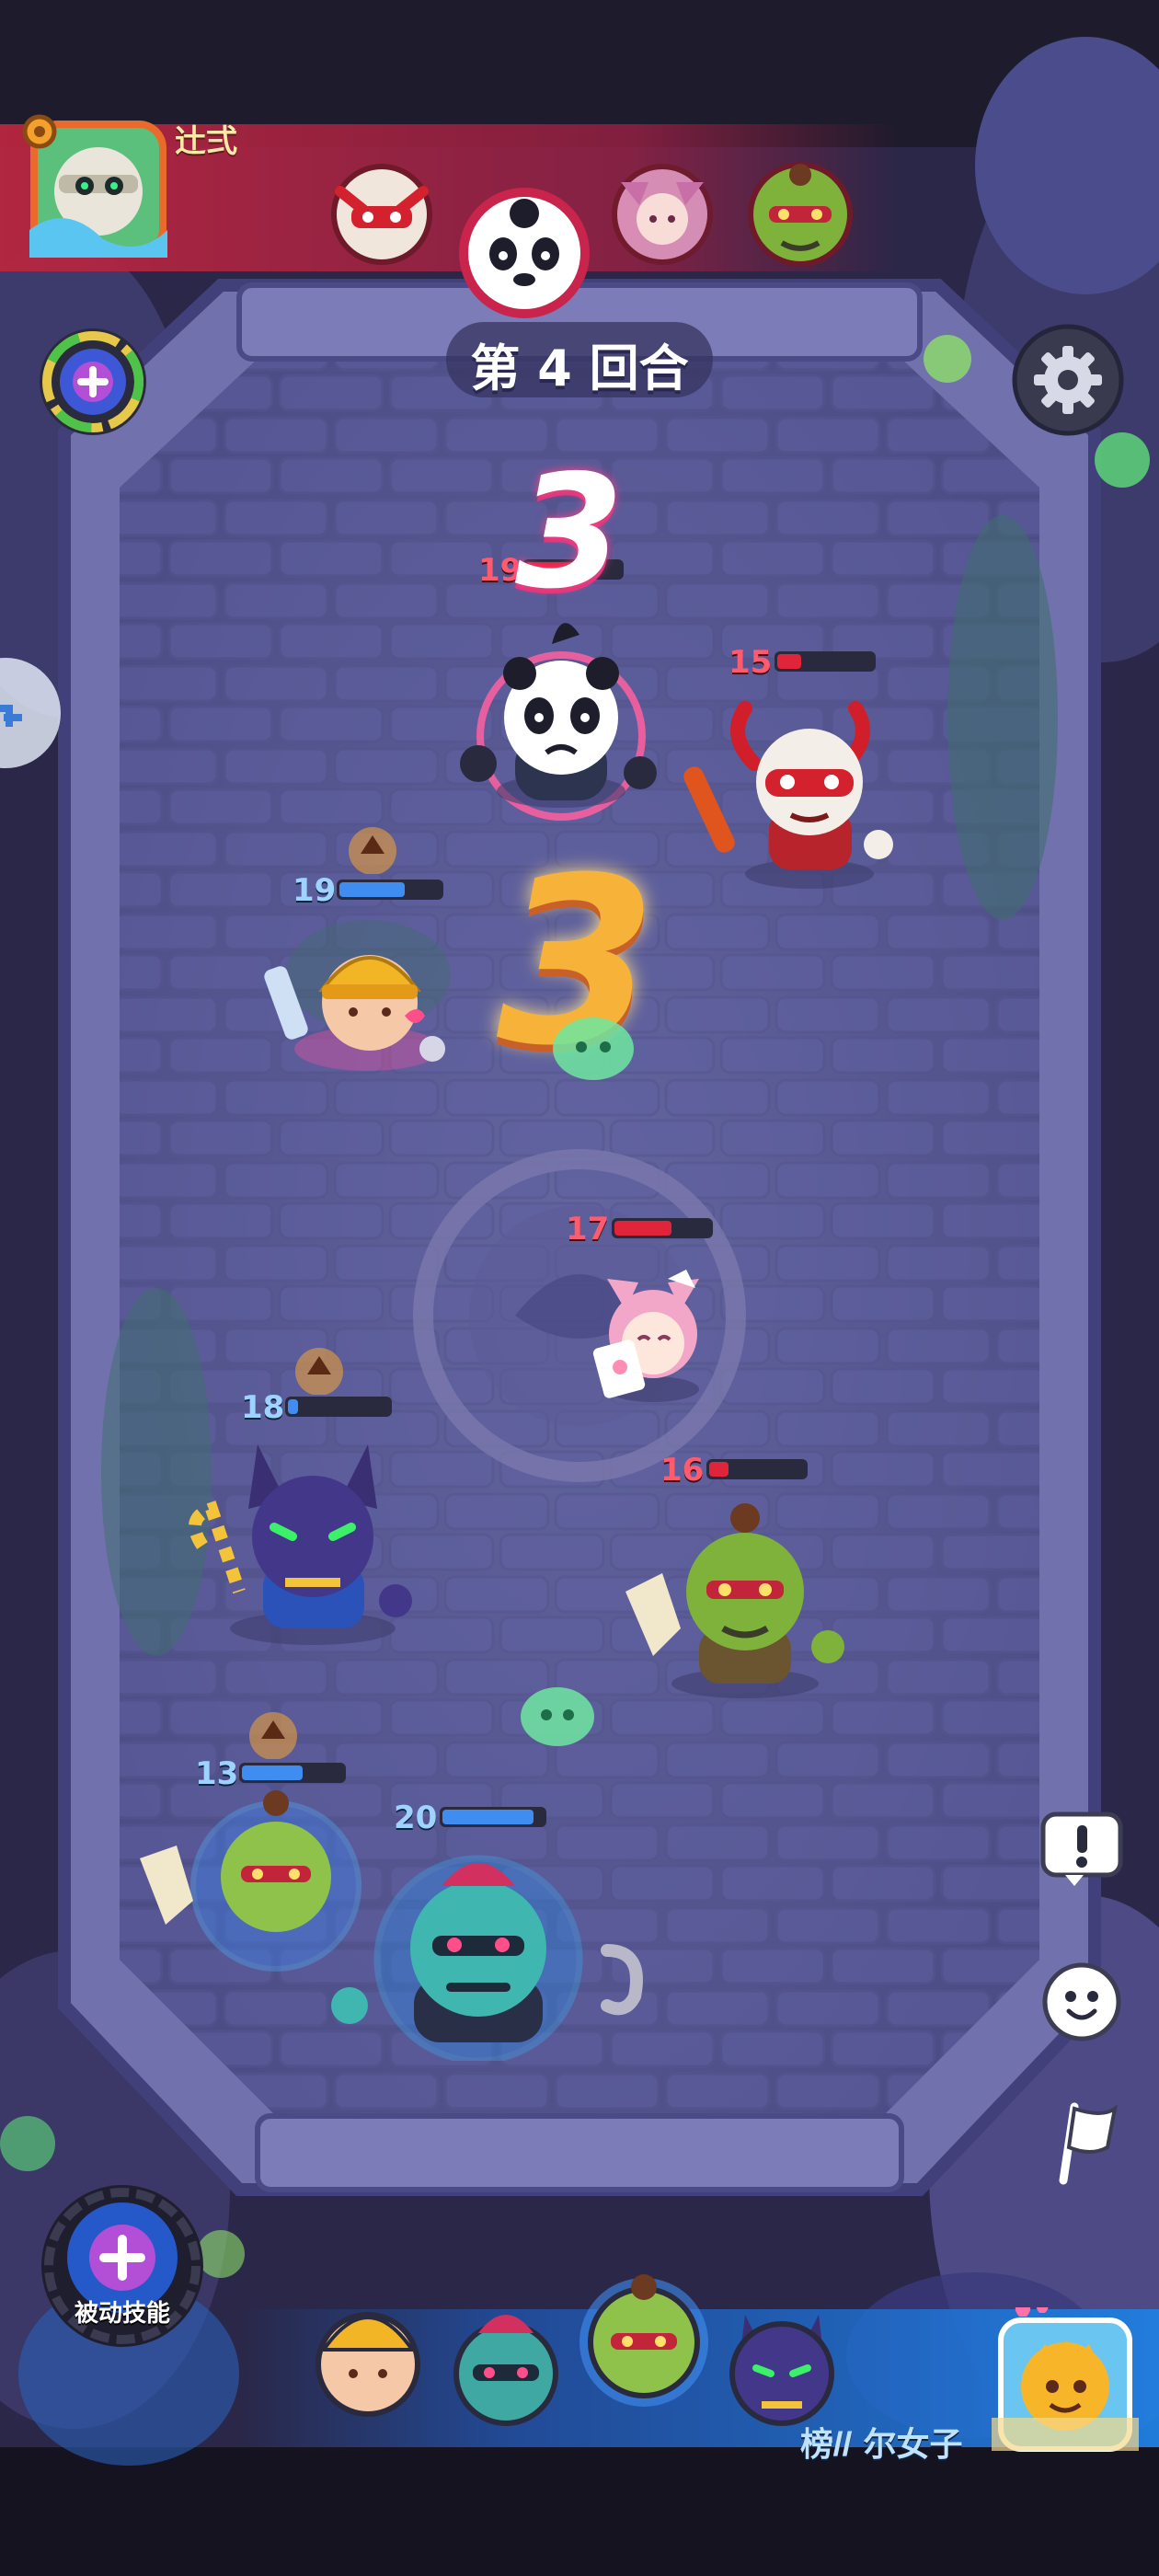  What do you see at coordinates (682, 1470) in the screenshot?
I see `unit-orc-enemy-level: 16` at bounding box center [682, 1470].